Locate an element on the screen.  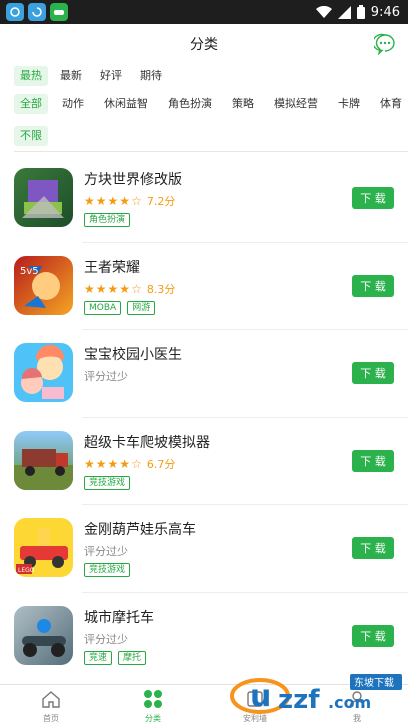
svg-text: zzf is located at coordinates (299, 700).